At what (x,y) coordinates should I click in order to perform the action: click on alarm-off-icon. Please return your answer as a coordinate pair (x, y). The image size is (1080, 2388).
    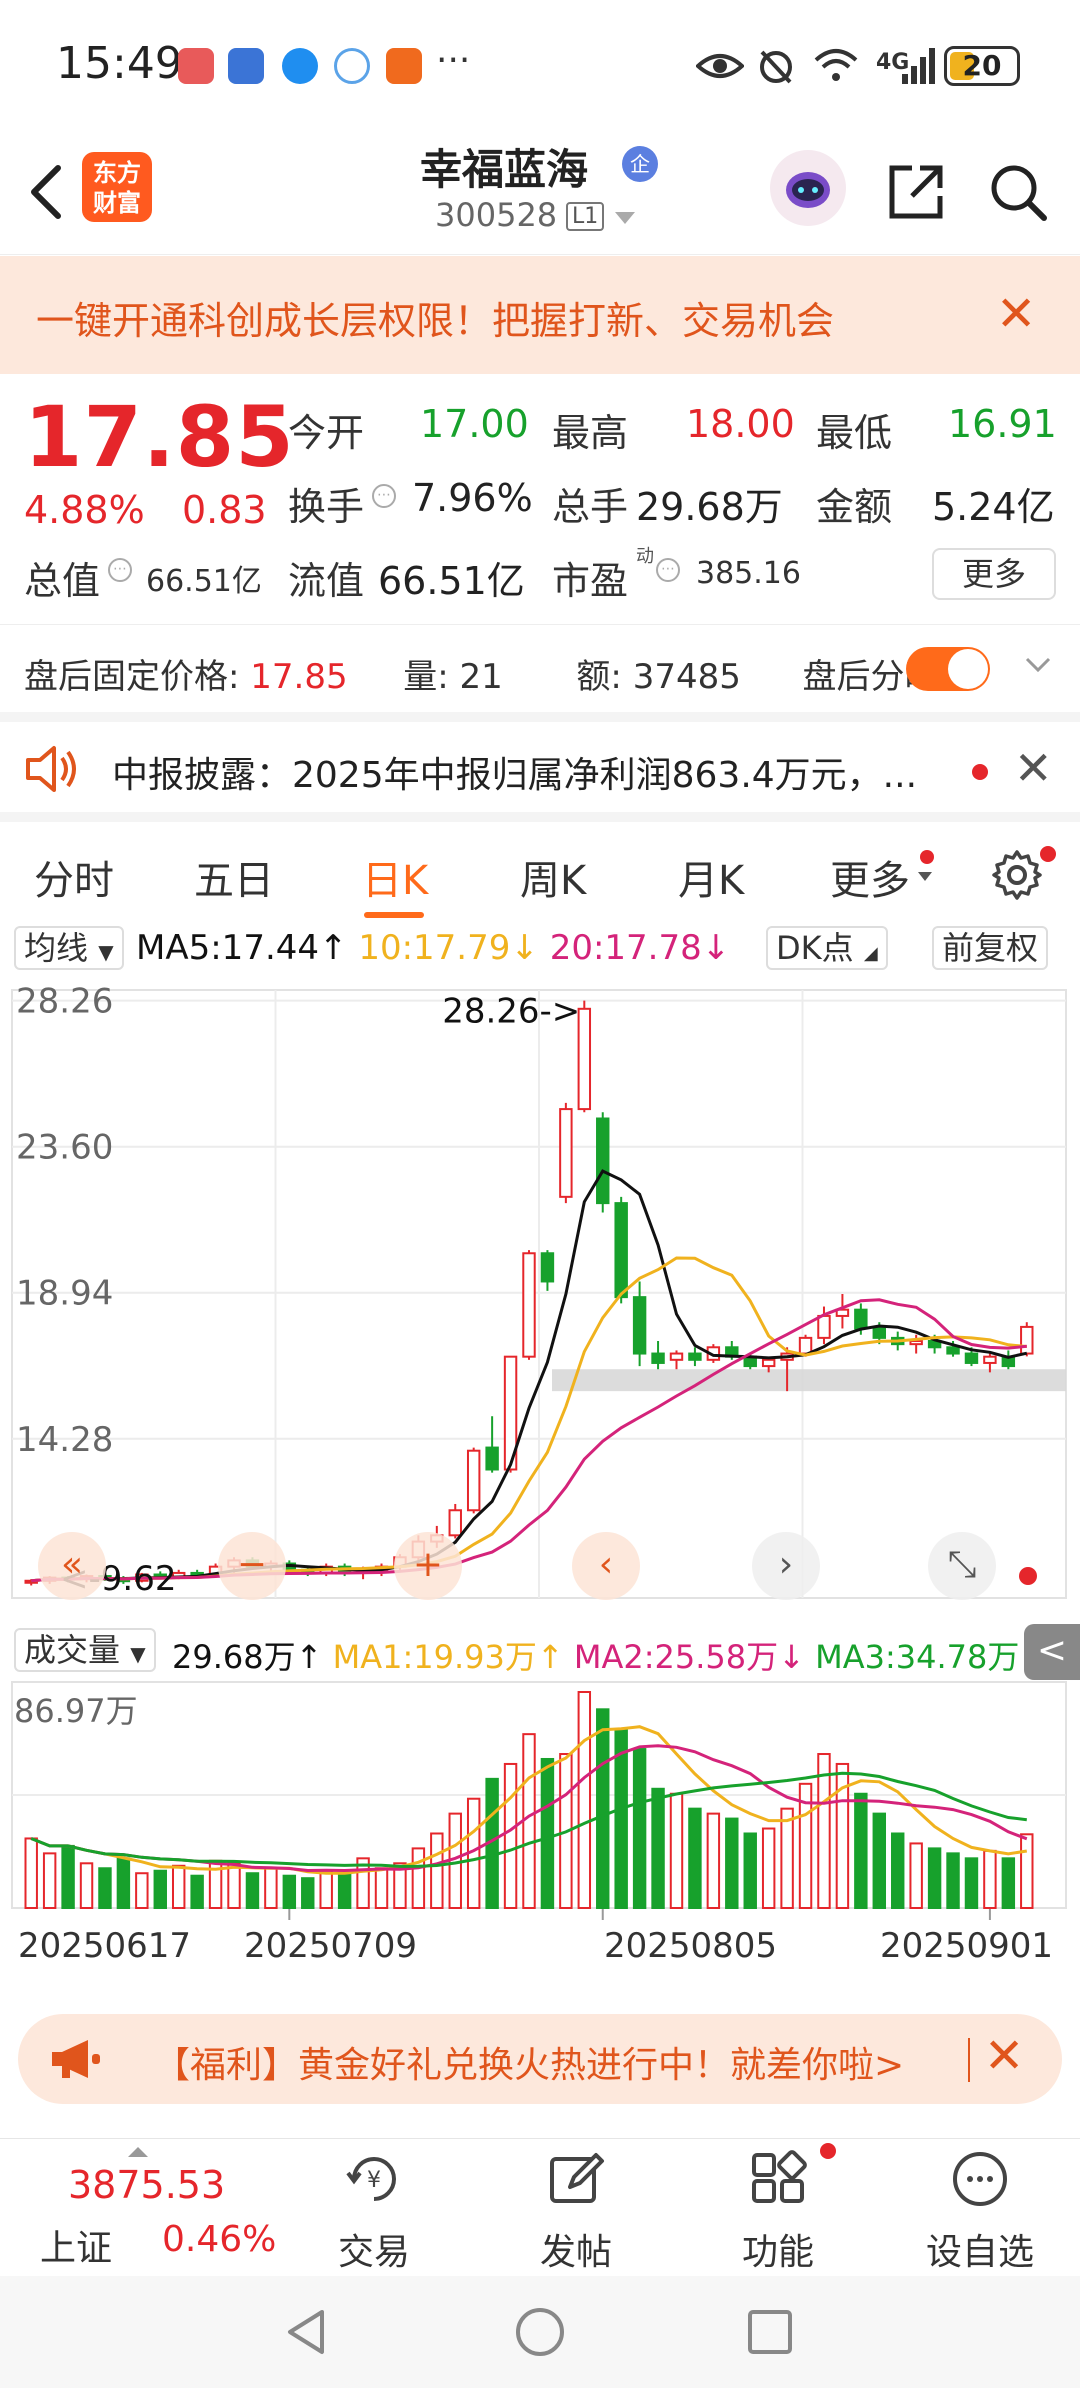
    Looking at the image, I should click on (776, 67).